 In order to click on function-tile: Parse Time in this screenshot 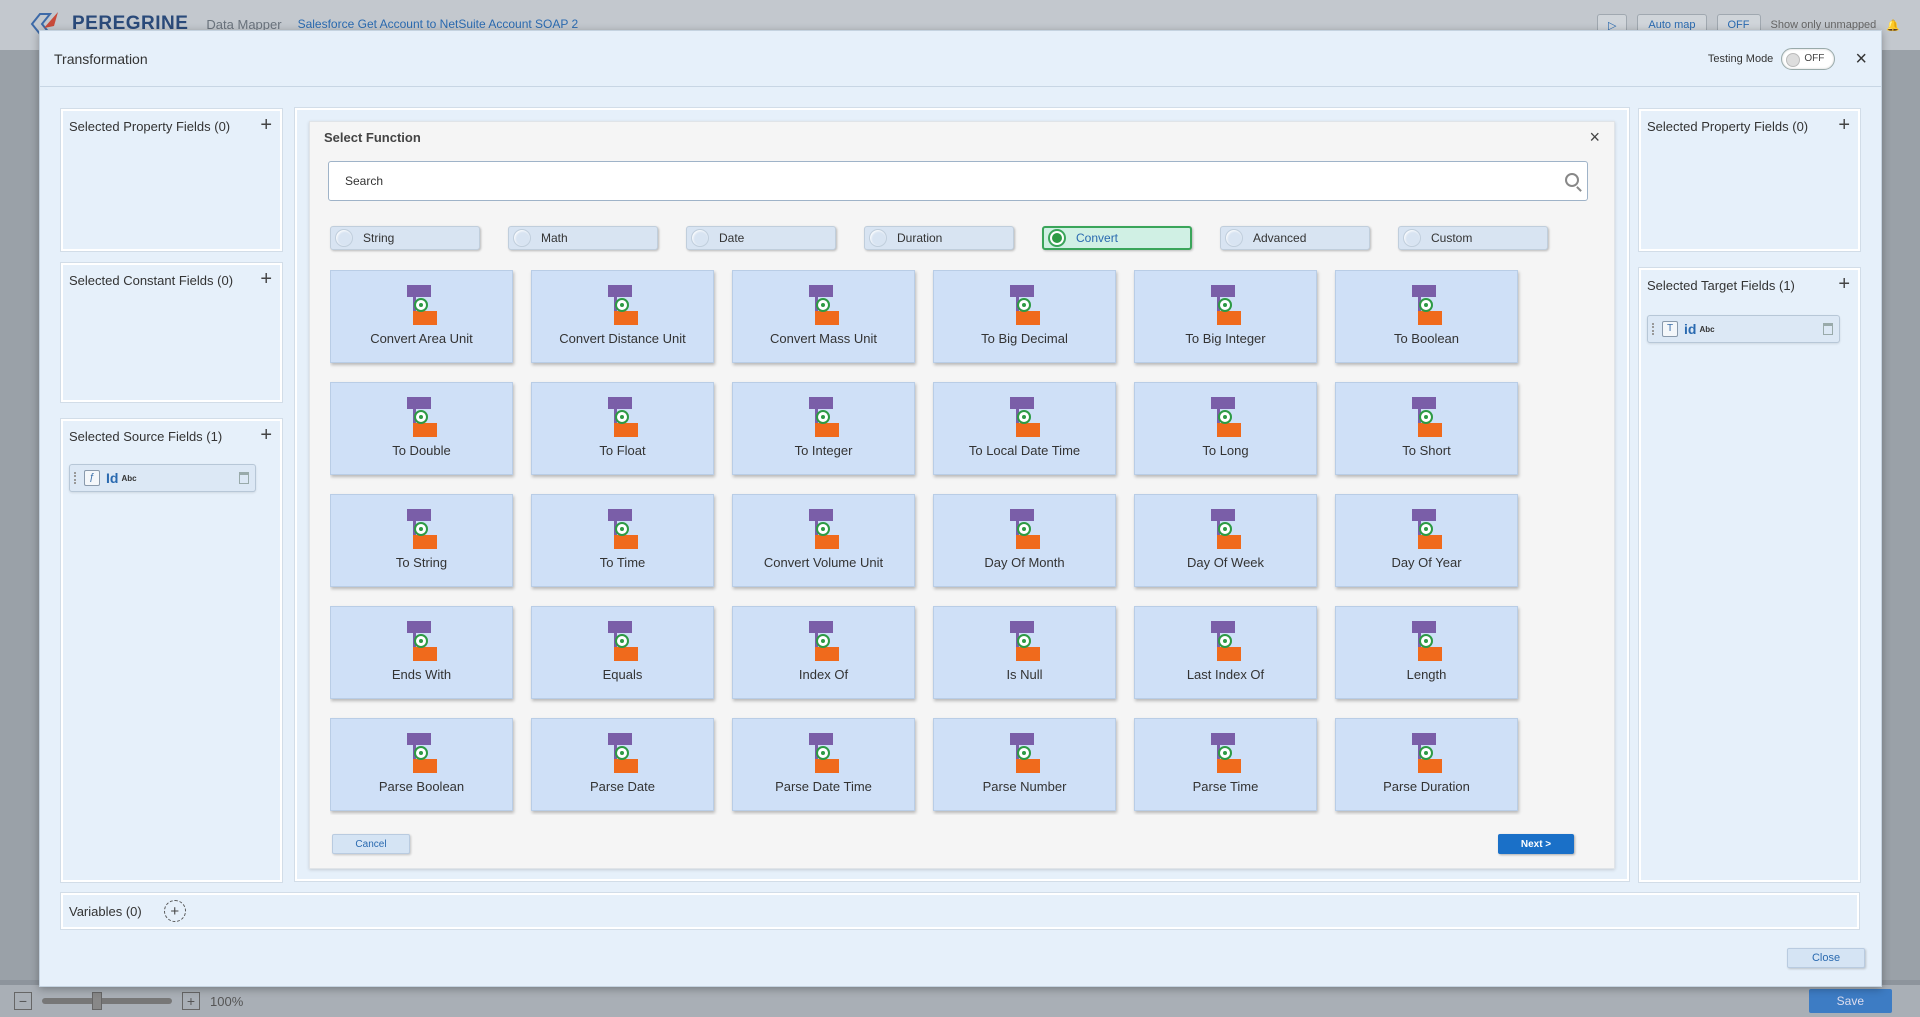, I will do `click(1225, 764)`.